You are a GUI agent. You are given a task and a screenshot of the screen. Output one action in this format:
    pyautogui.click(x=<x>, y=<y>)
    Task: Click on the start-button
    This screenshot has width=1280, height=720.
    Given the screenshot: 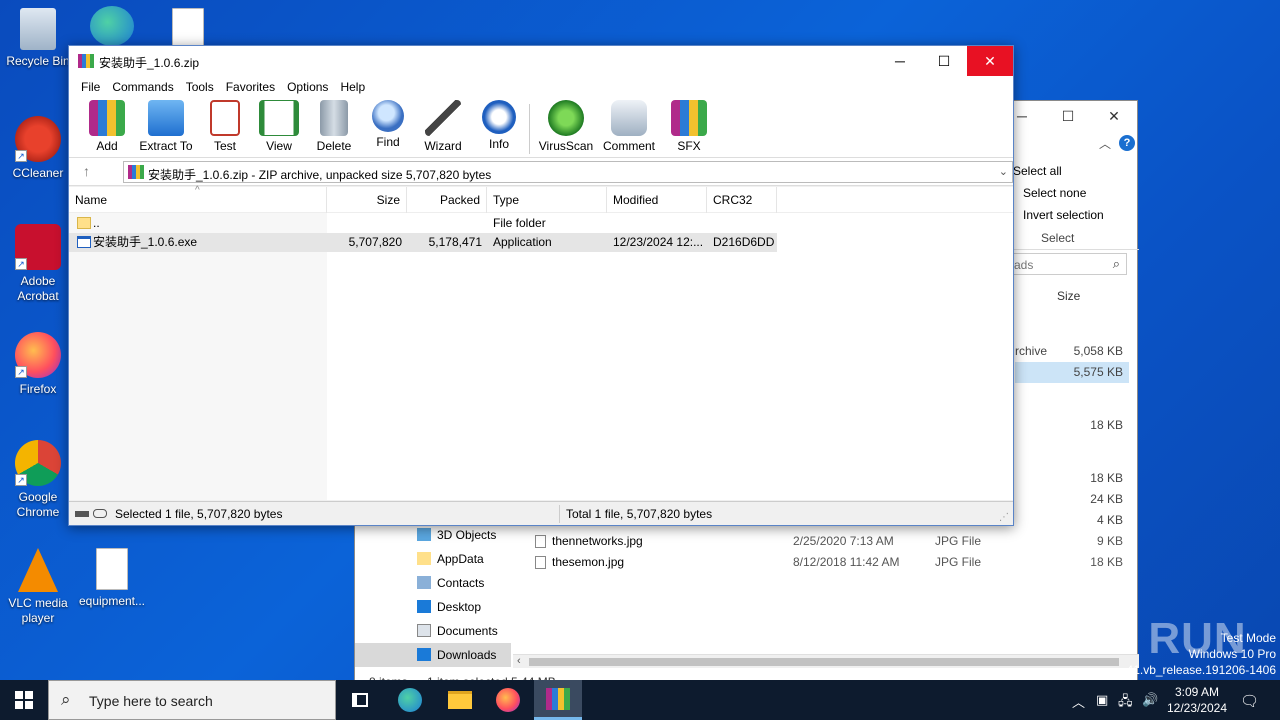 What is the action you would take?
    pyautogui.click(x=24, y=700)
    